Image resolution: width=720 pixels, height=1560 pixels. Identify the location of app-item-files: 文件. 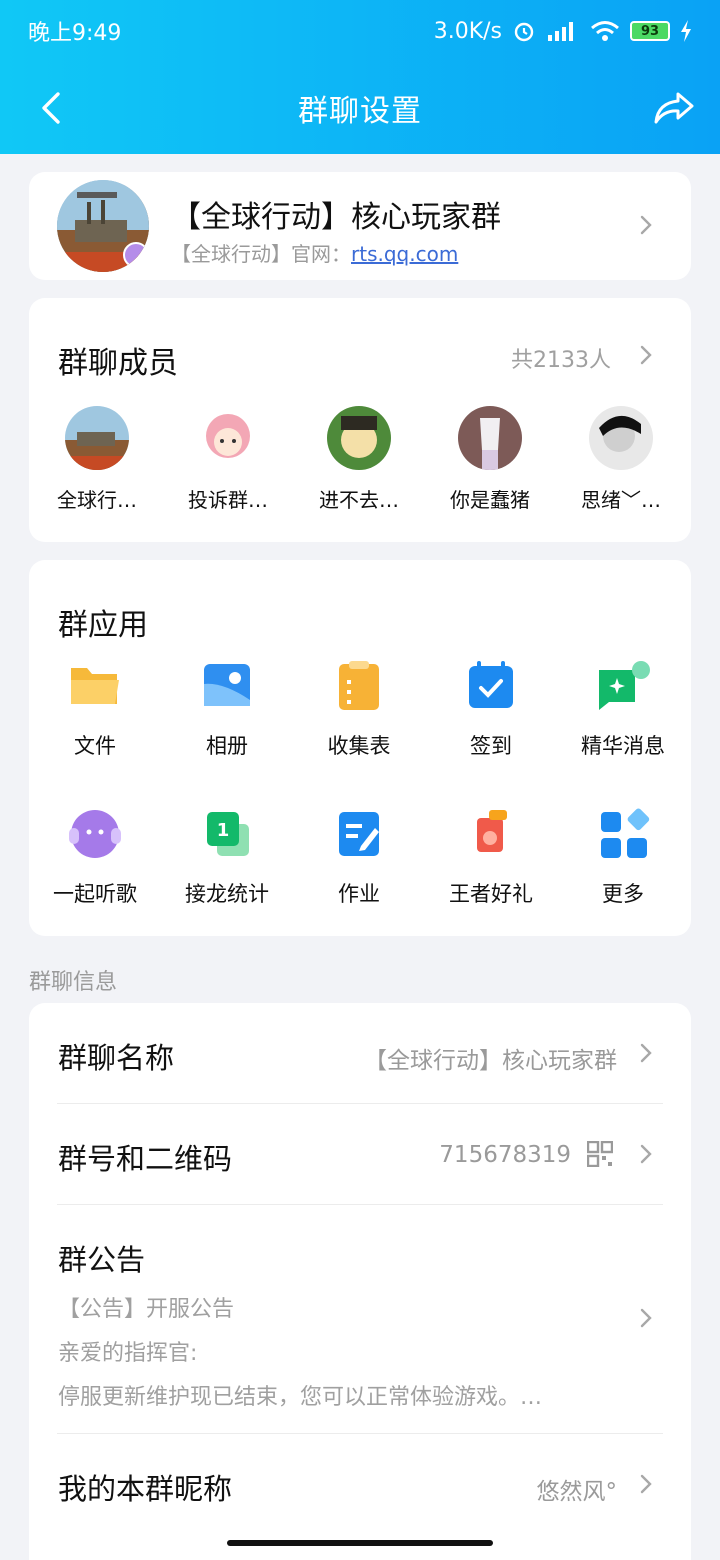
(95, 710).